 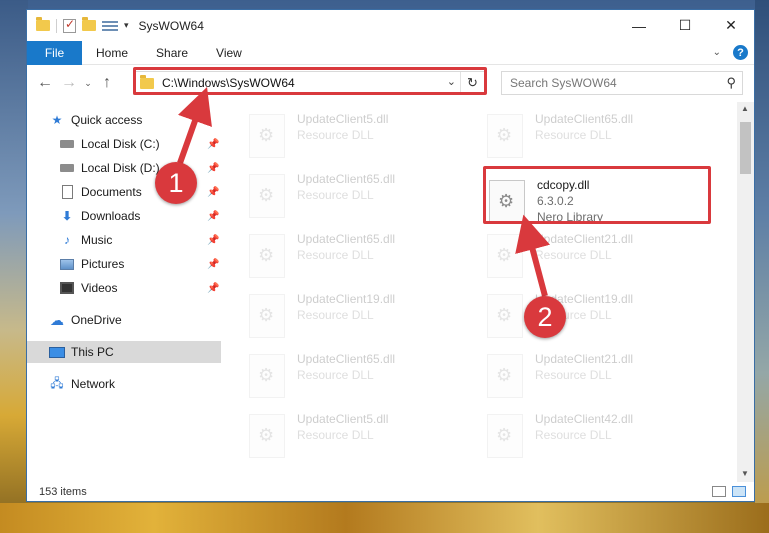 I want to click on customize-toolbar-icon, so click(x=110, y=25).